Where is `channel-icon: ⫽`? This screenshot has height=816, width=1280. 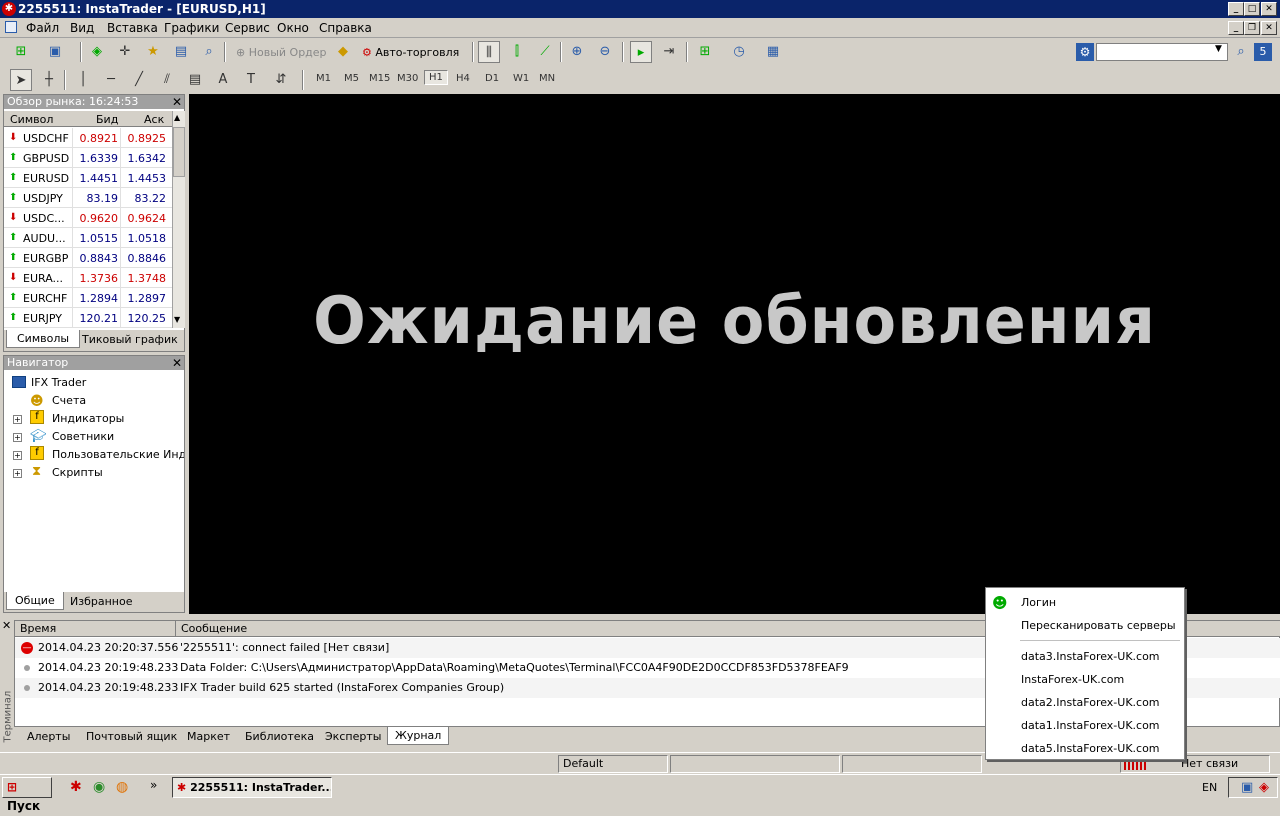
channel-icon: ⫽ is located at coordinates (167, 80).